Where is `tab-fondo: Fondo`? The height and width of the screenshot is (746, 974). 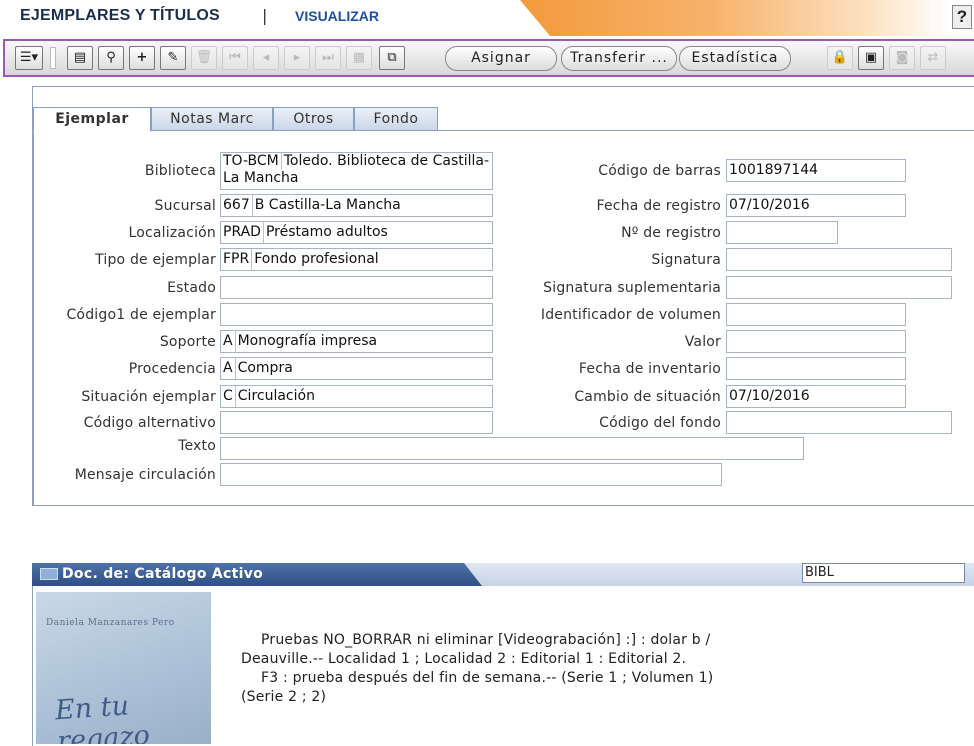
tab-fondo: Fondo is located at coordinates (396, 119).